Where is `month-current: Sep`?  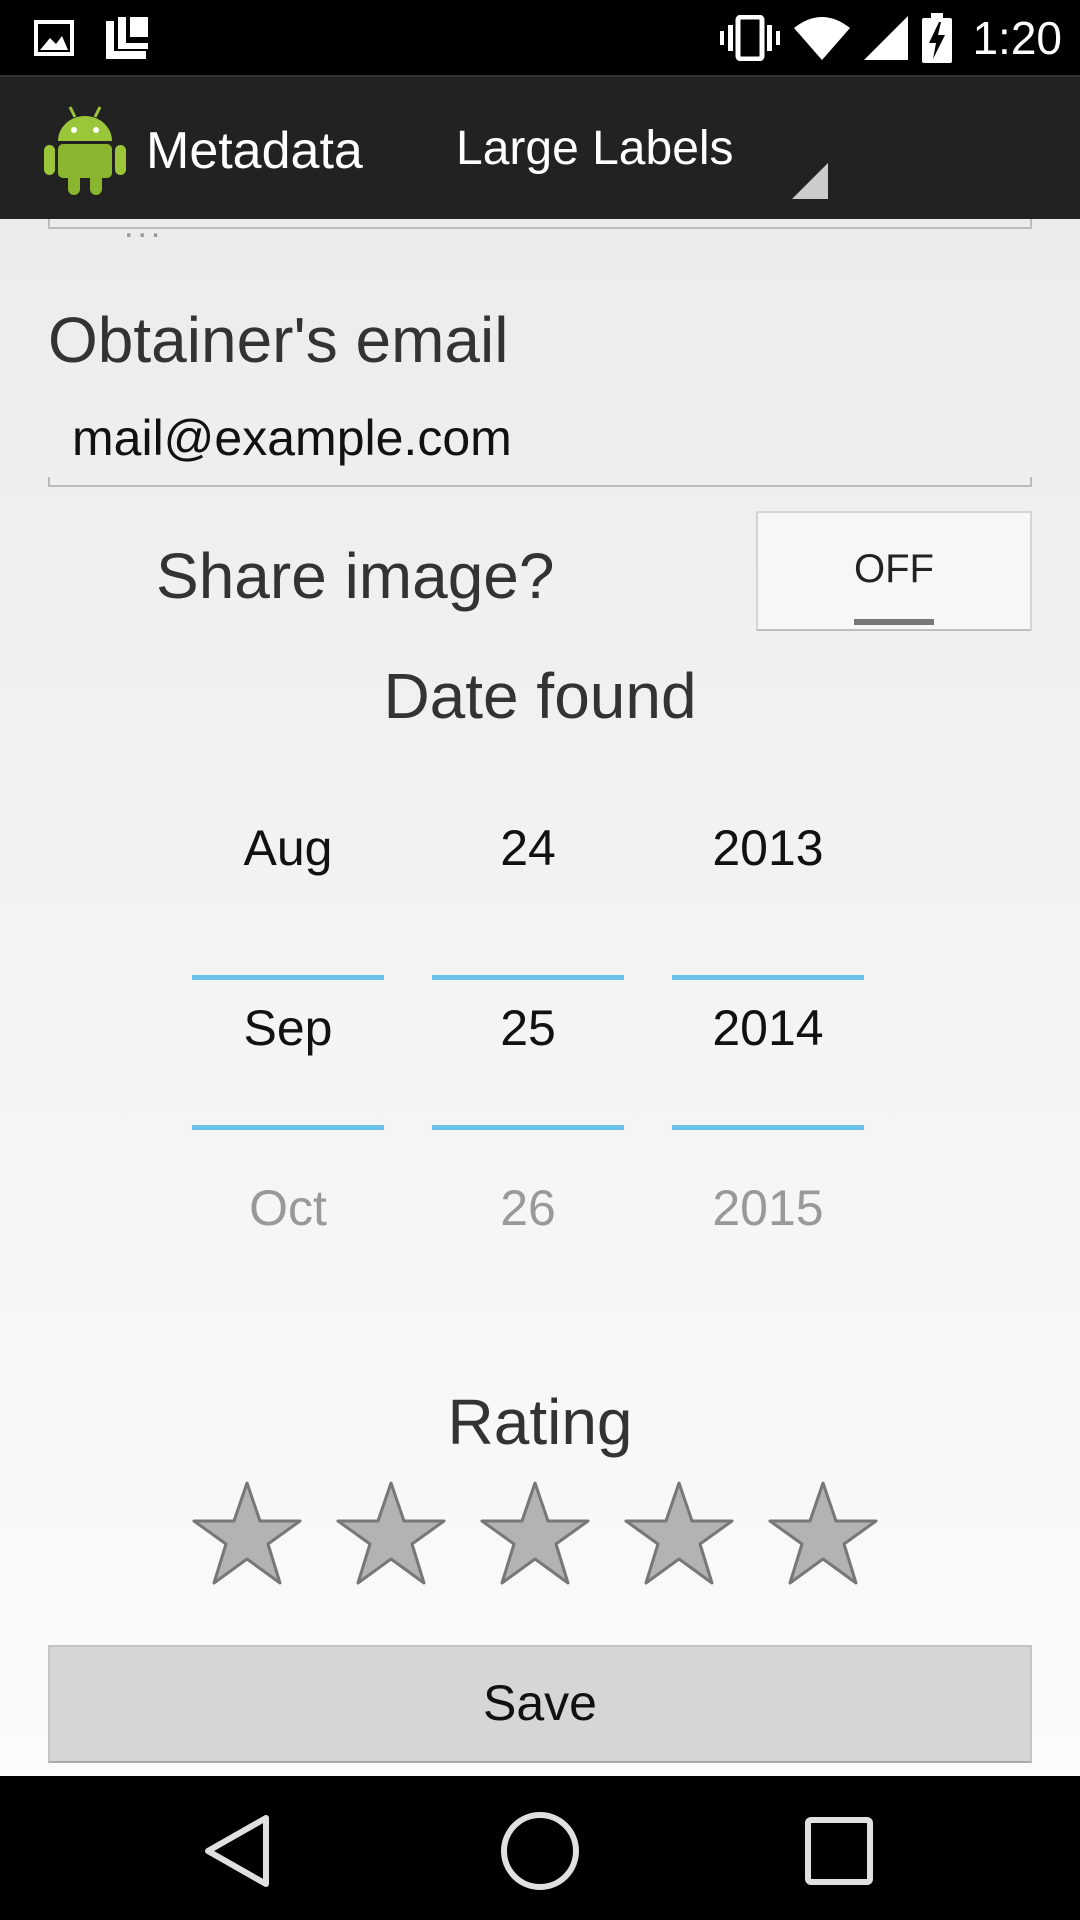
month-current: Sep is located at coordinates (288, 1028).